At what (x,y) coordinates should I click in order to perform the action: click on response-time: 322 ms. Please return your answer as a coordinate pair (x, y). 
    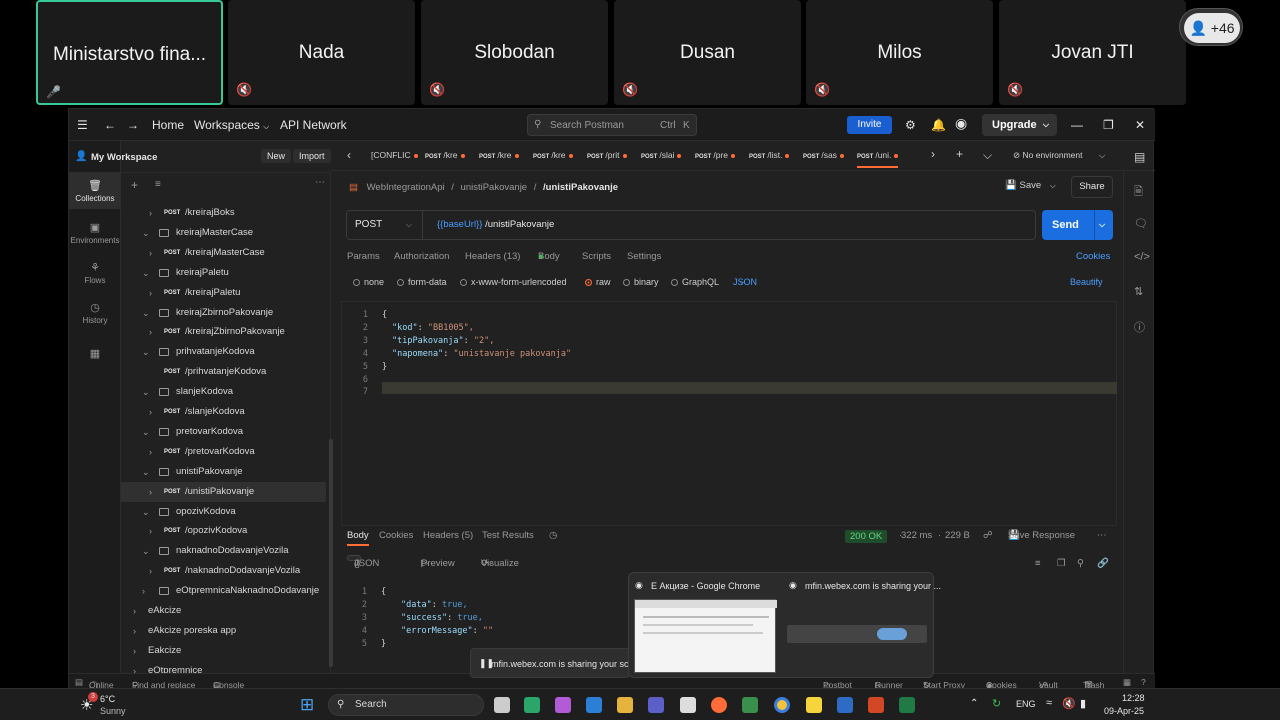
    Looking at the image, I should click on (916, 535).